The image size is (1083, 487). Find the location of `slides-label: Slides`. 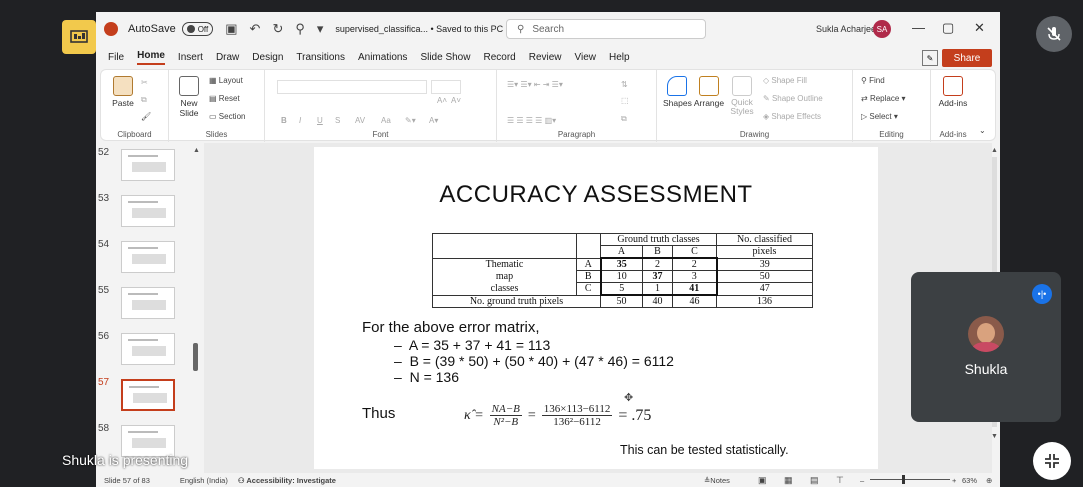

slides-label: Slides is located at coordinates (216, 134).